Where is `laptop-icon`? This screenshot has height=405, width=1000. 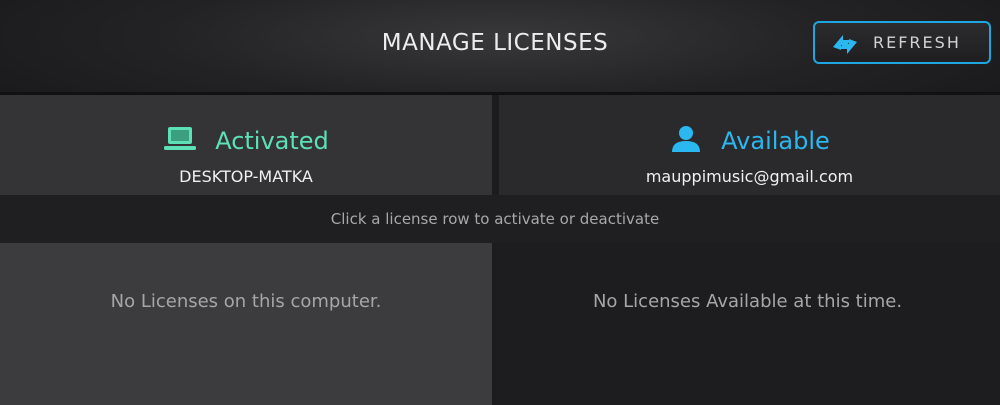
laptop-icon is located at coordinates (180, 141).